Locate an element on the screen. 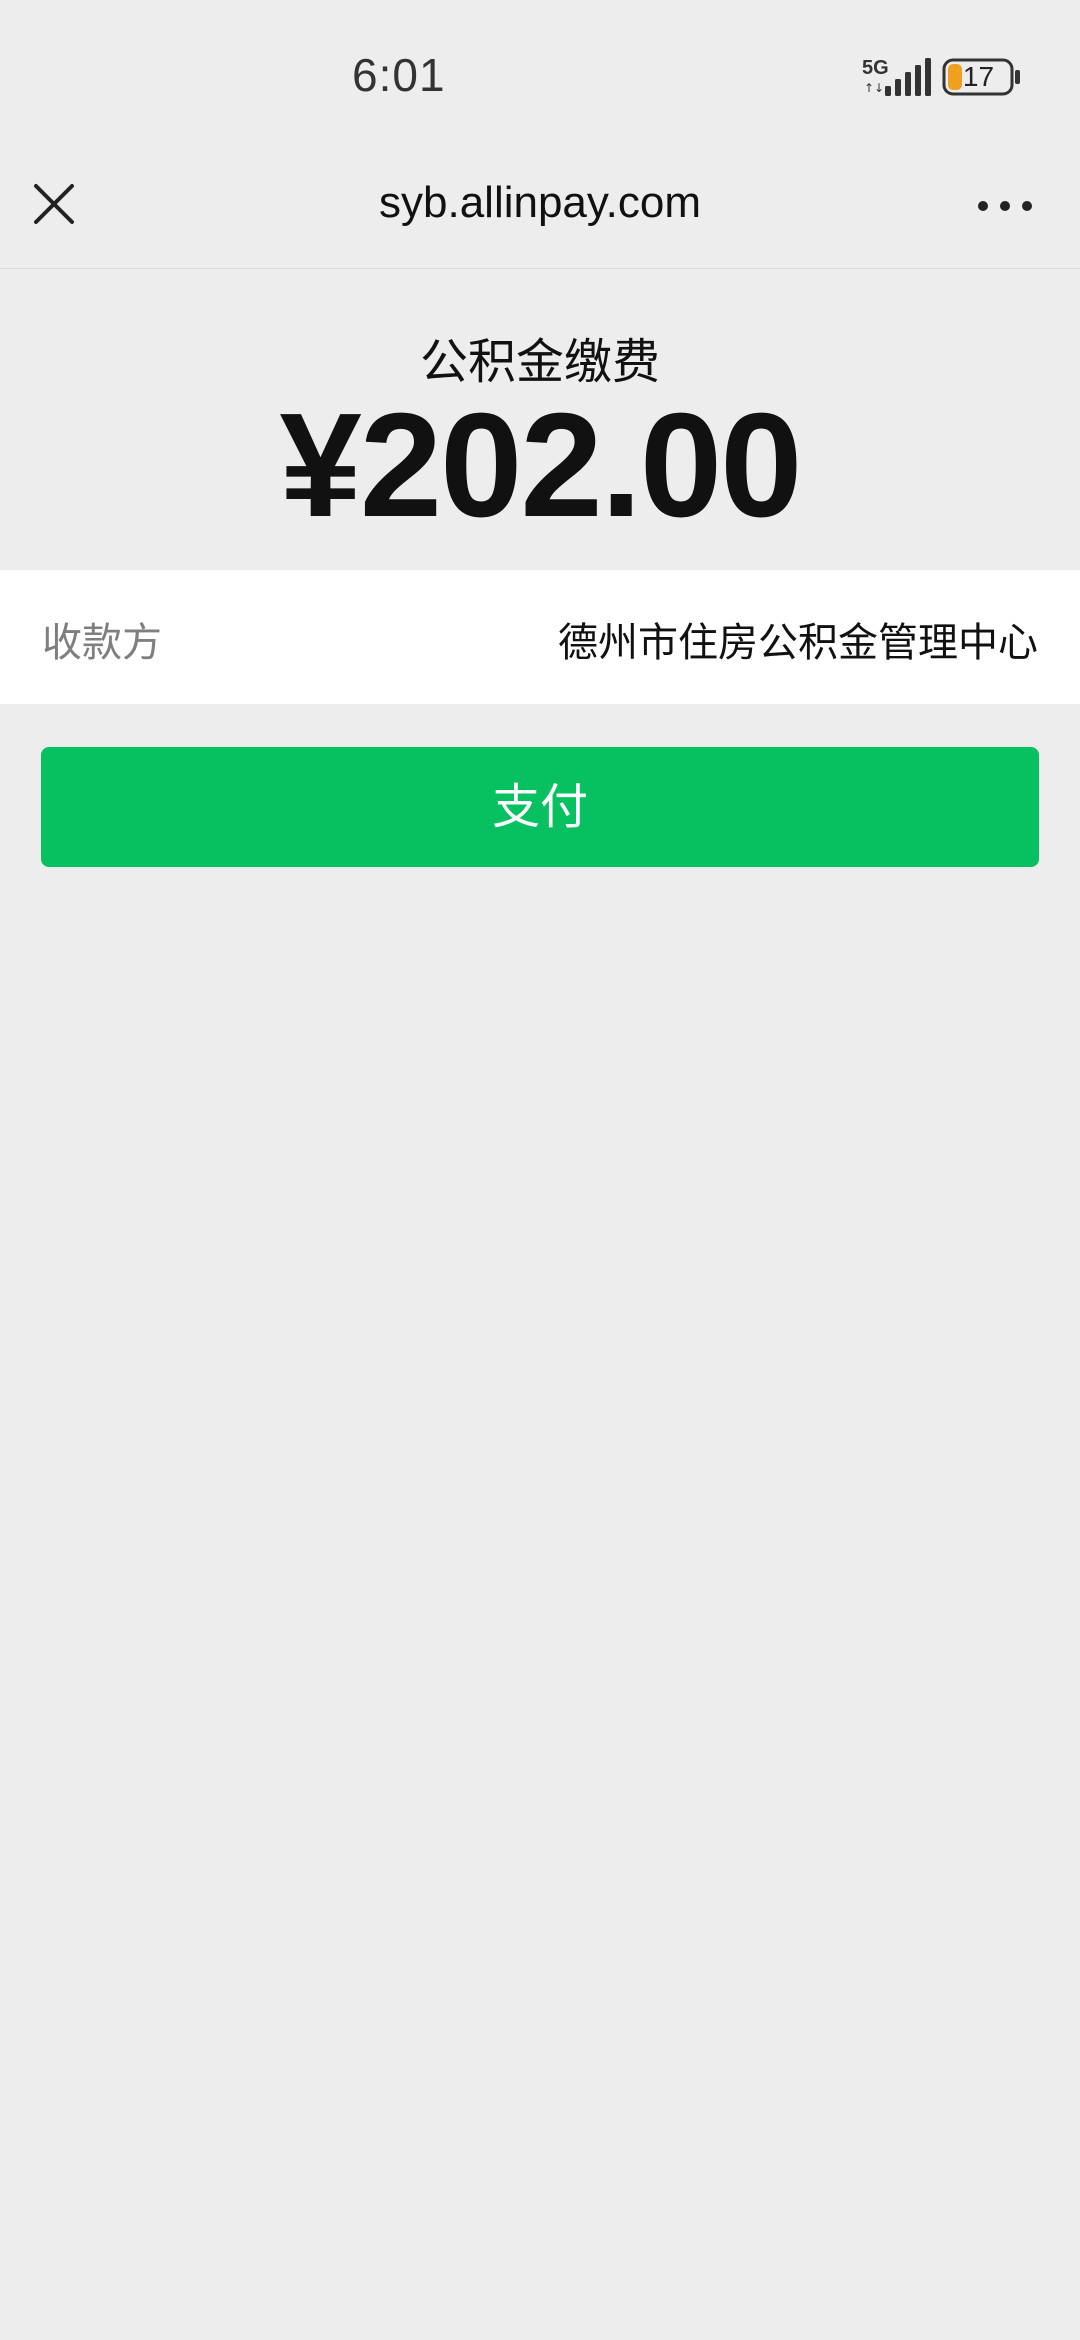 This screenshot has height=2340, width=1080. payee-label: 收款方 is located at coordinates (102, 643).